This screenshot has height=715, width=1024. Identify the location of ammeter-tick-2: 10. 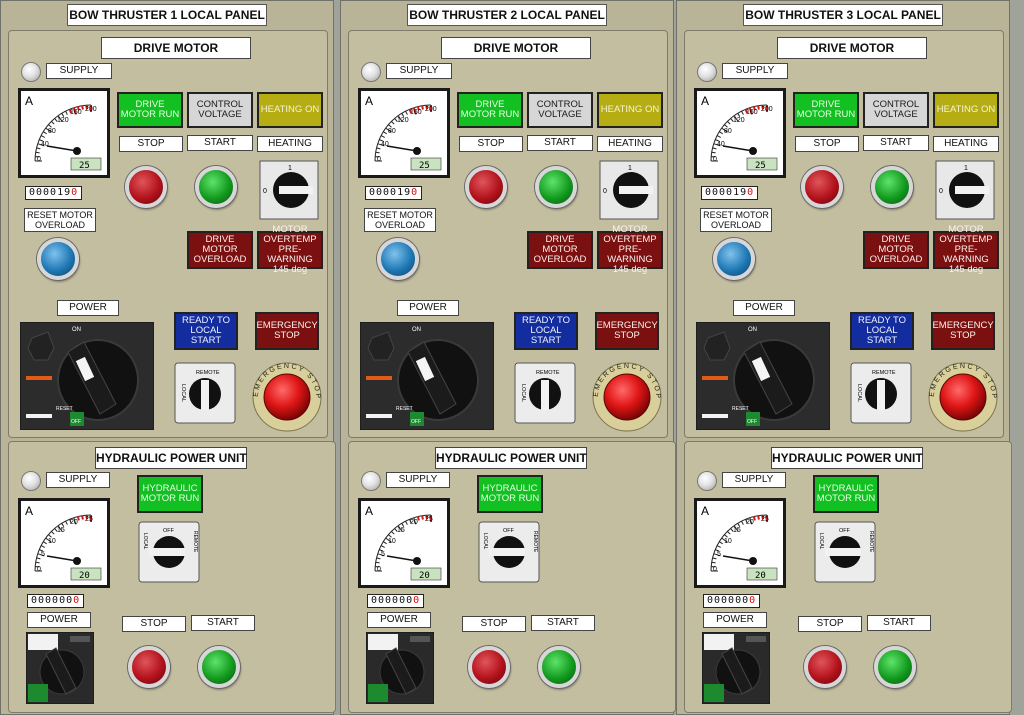
(728, 541).